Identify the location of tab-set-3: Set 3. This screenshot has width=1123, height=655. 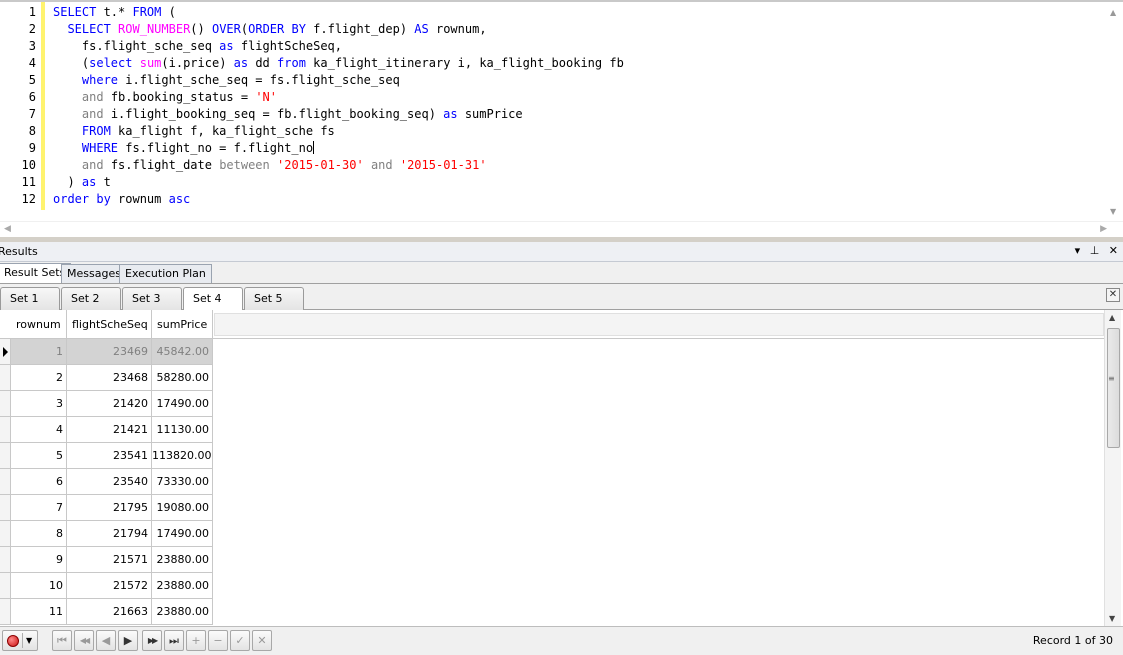
(152, 298).